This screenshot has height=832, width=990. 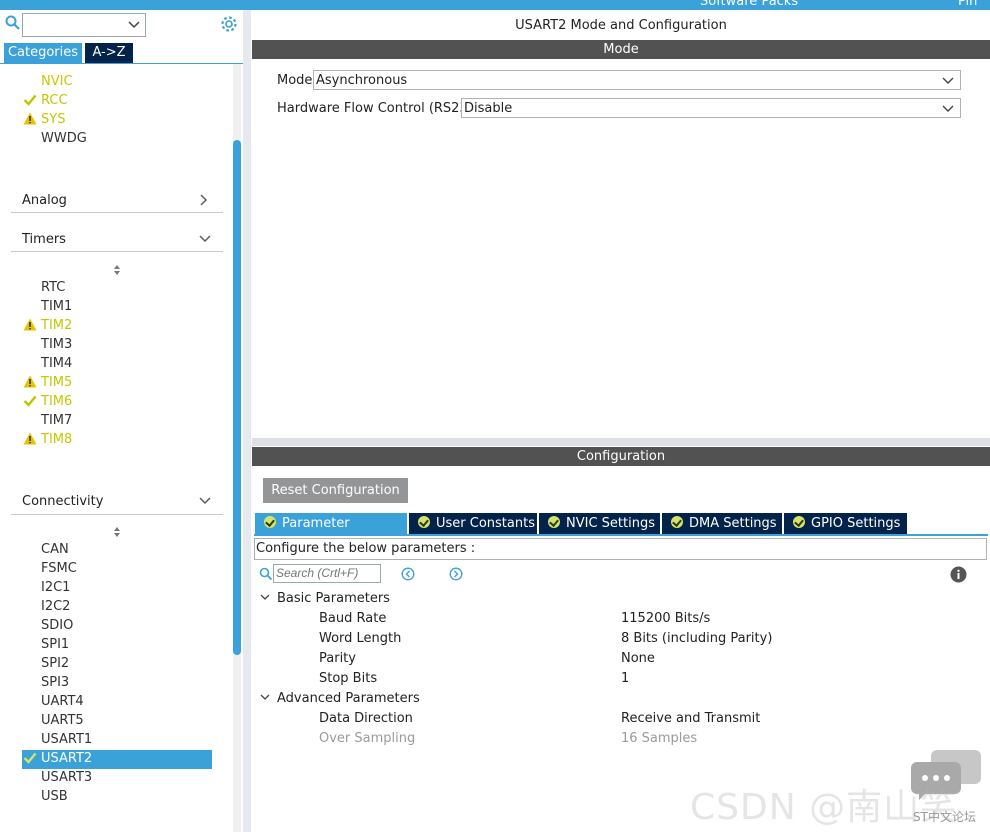 What do you see at coordinates (54, 100) in the screenshot?
I see `sidebar-item-label: RCC` at bounding box center [54, 100].